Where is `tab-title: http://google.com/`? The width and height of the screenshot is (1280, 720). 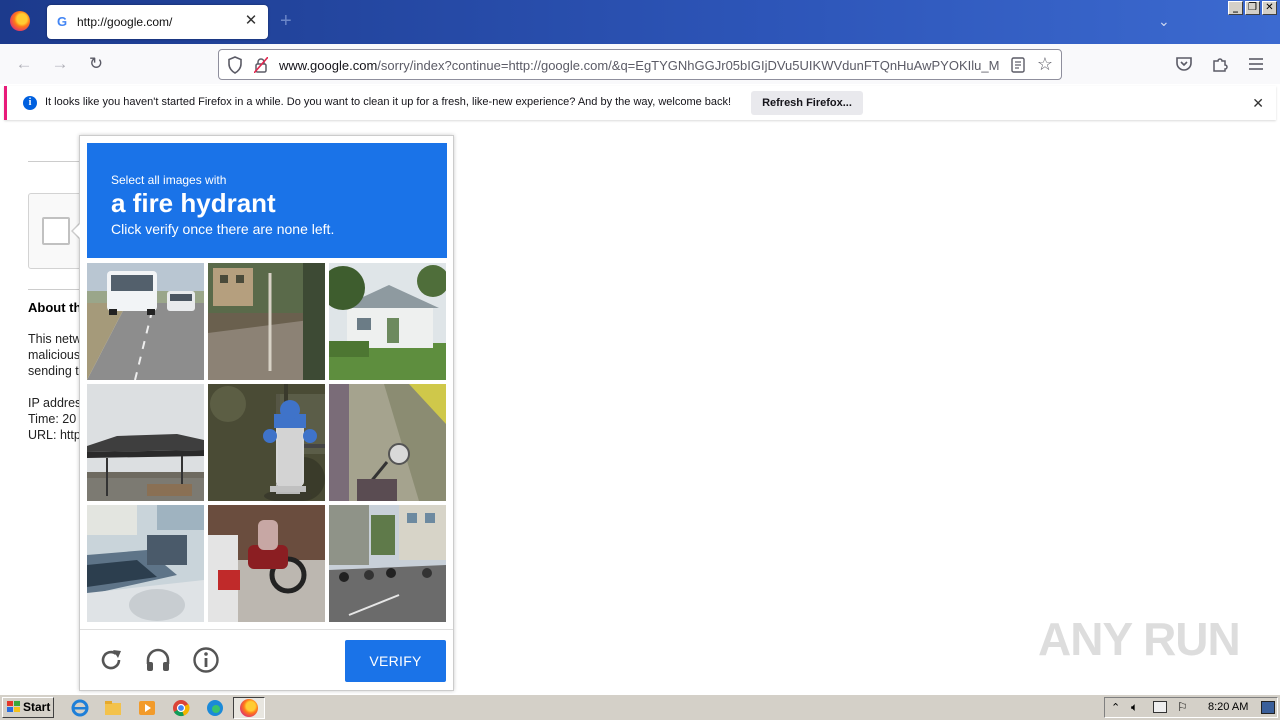
tab-title: http://google.com/ is located at coordinates (125, 22).